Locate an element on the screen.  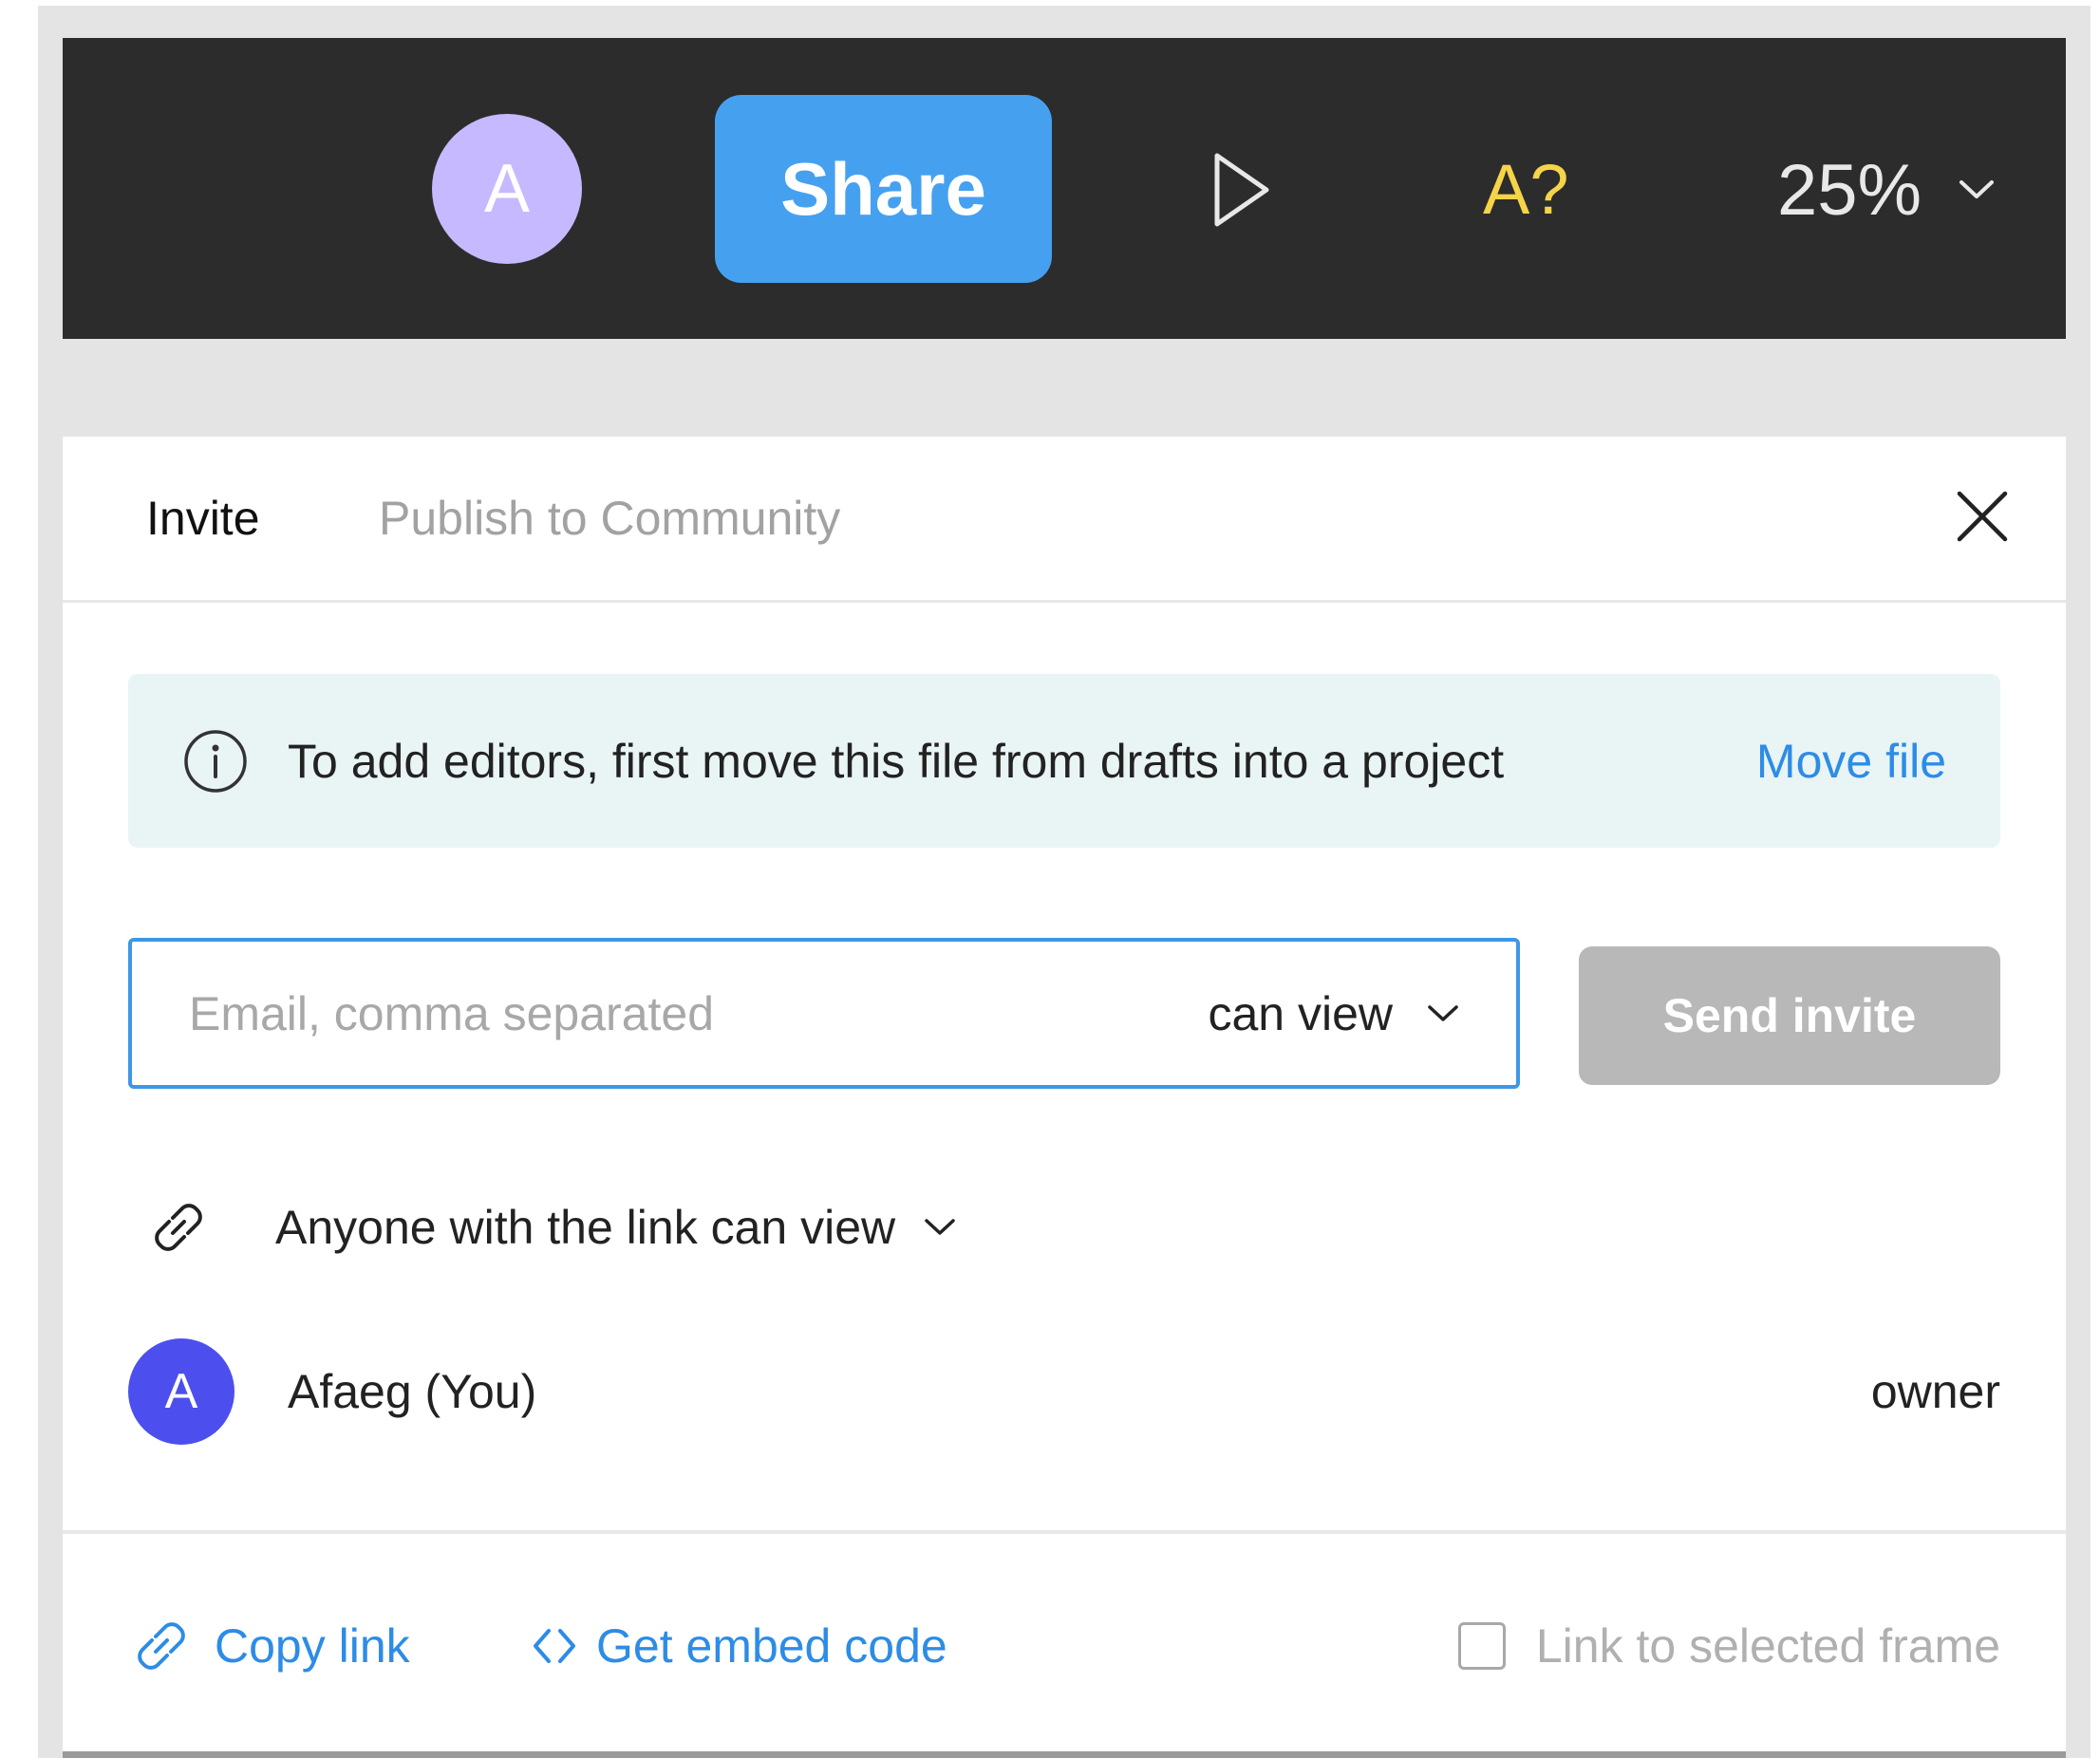
link-to-frame-label: Link to selected frame is located at coordinates (1767, 1646).